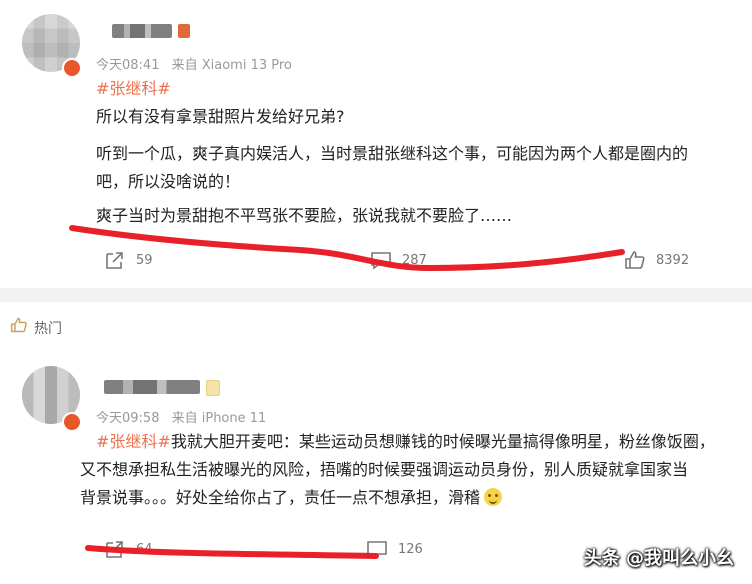 The image size is (752, 584). Describe the element at coordinates (376, 295) in the screenshot. I see `section-divider` at that location.